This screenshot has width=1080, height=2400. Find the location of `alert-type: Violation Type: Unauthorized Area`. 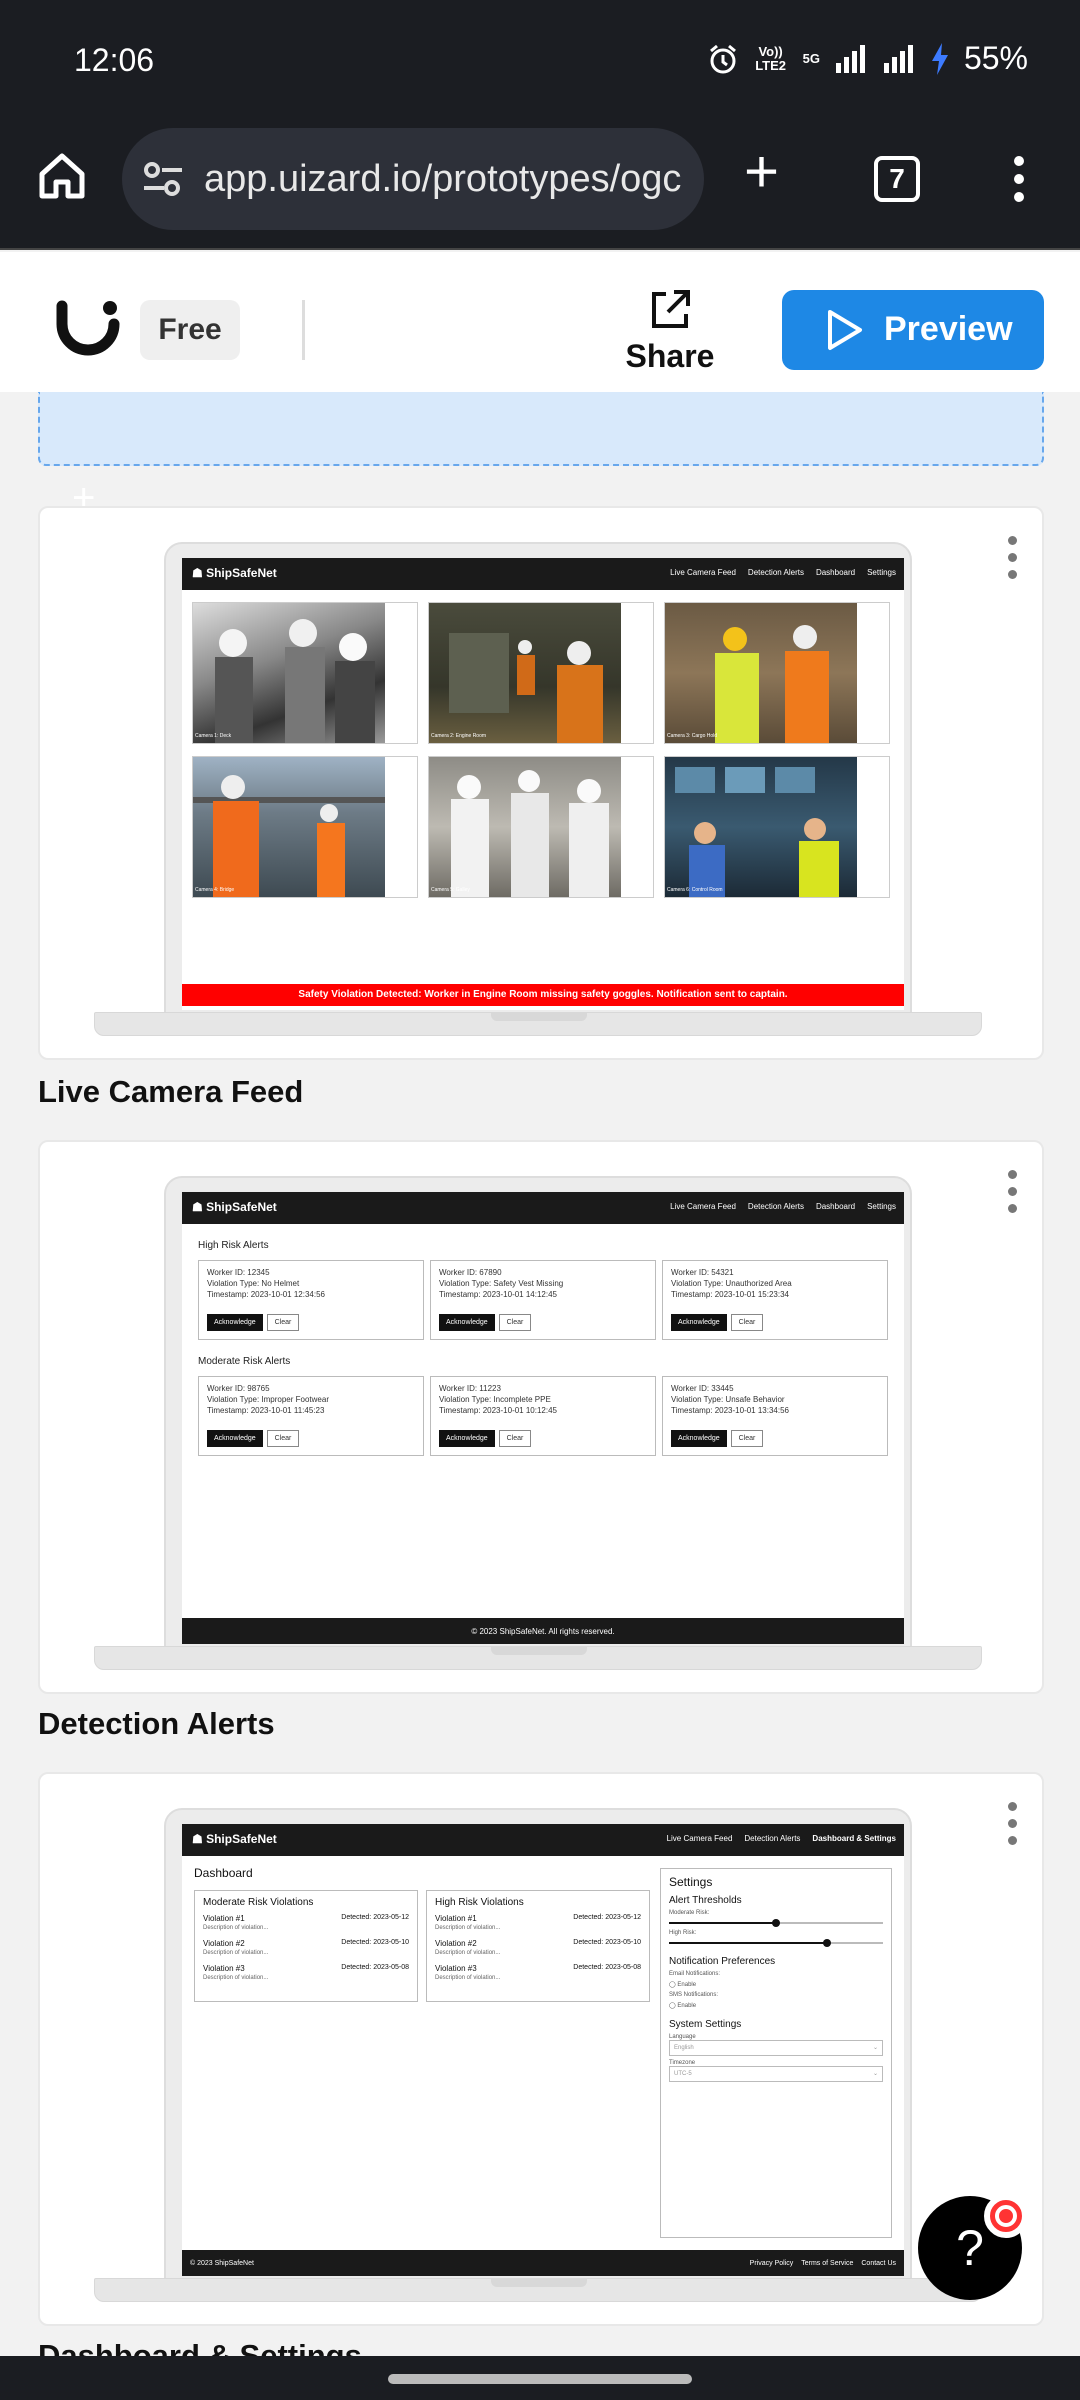

alert-type: Violation Type: Unauthorized Area is located at coordinates (731, 1283).